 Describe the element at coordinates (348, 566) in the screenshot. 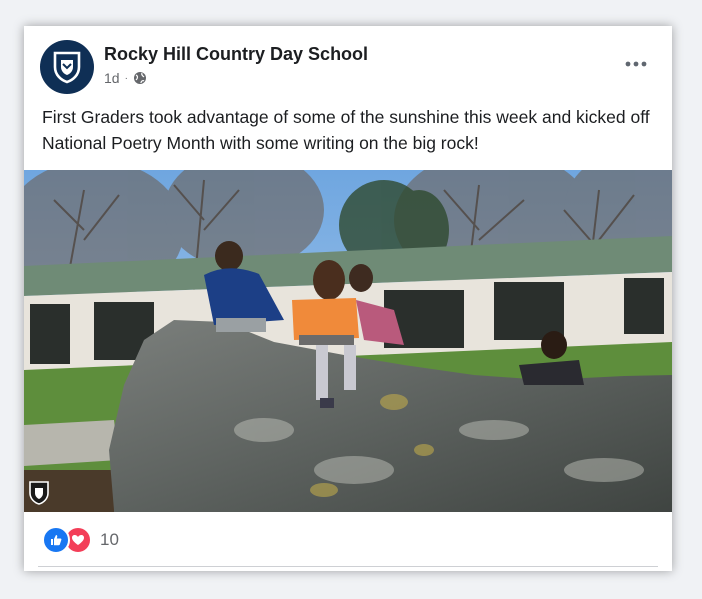

I see `actions-divider` at that location.